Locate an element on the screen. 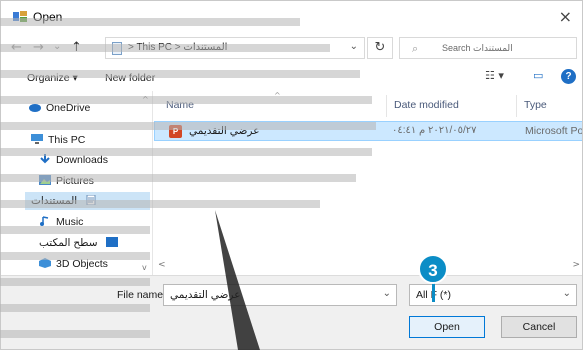  sidebar-item-label: 3D Objects is located at coordinates (82, 264).